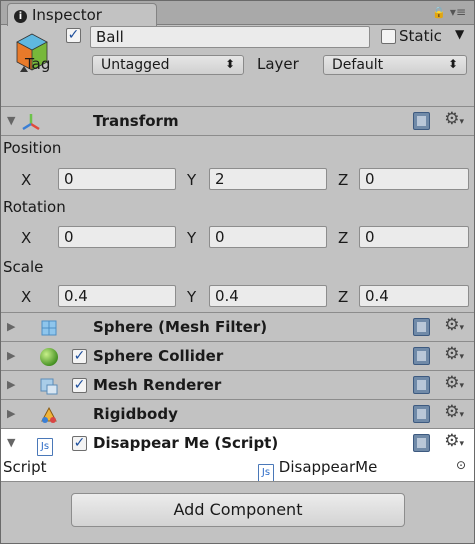 This screenshot has height=544, width=475. What do you see at coordinates (459, 34) in the screenshot?
I see `static-dropdown-icon: ▼` at bounding box center [459, 34].